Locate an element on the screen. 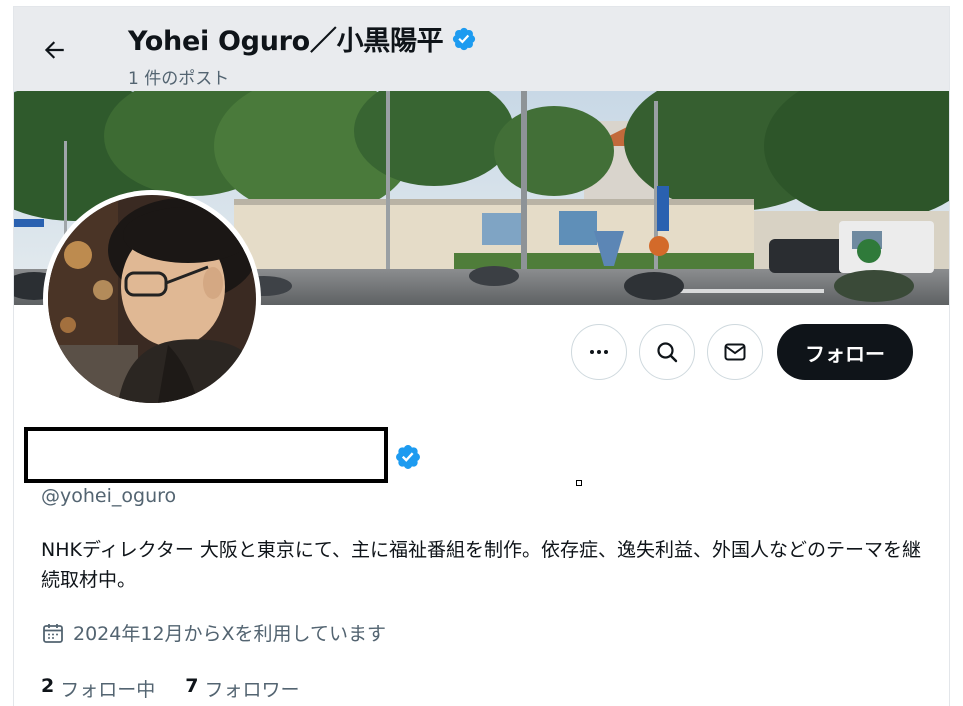  avatar-photo is located at coordinates (152, 299).